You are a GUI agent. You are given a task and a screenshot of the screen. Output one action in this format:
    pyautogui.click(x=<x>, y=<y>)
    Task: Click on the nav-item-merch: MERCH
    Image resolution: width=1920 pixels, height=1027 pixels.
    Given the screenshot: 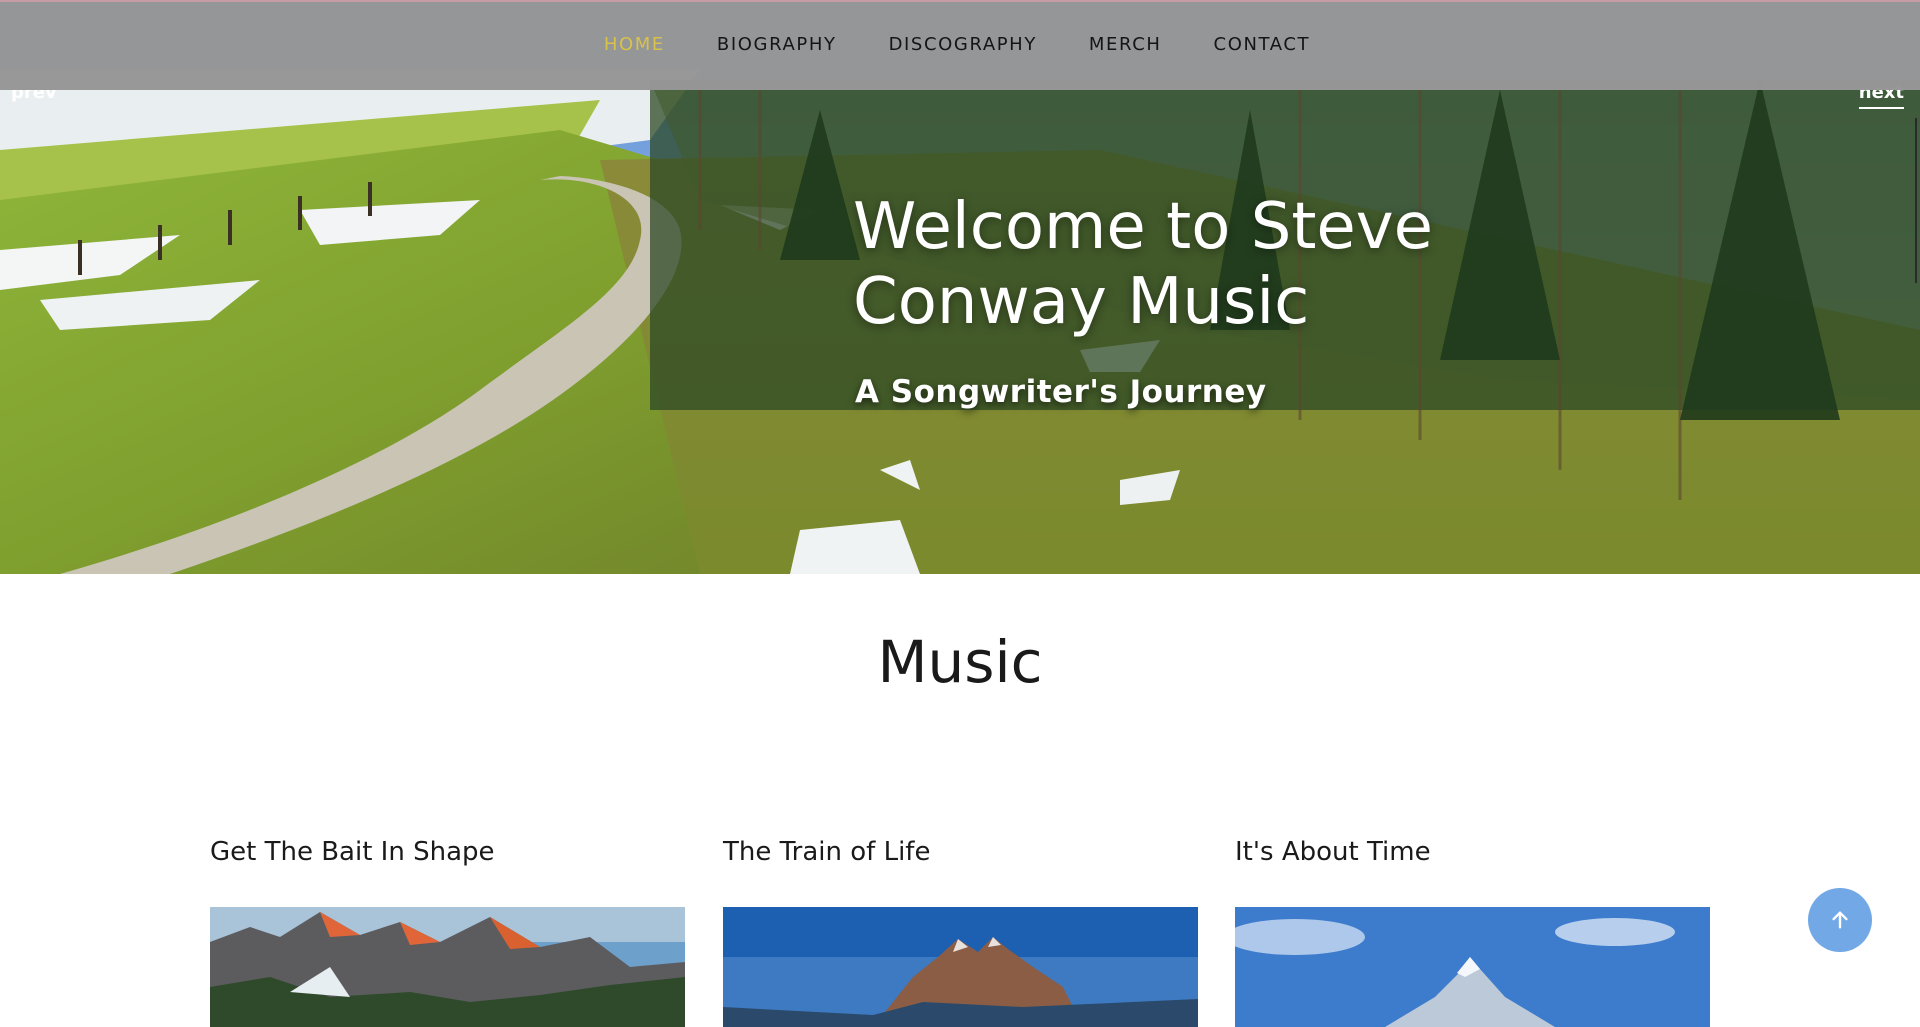 What is the action you would take?
    pyautogui.click(x=1125, y=44)
    